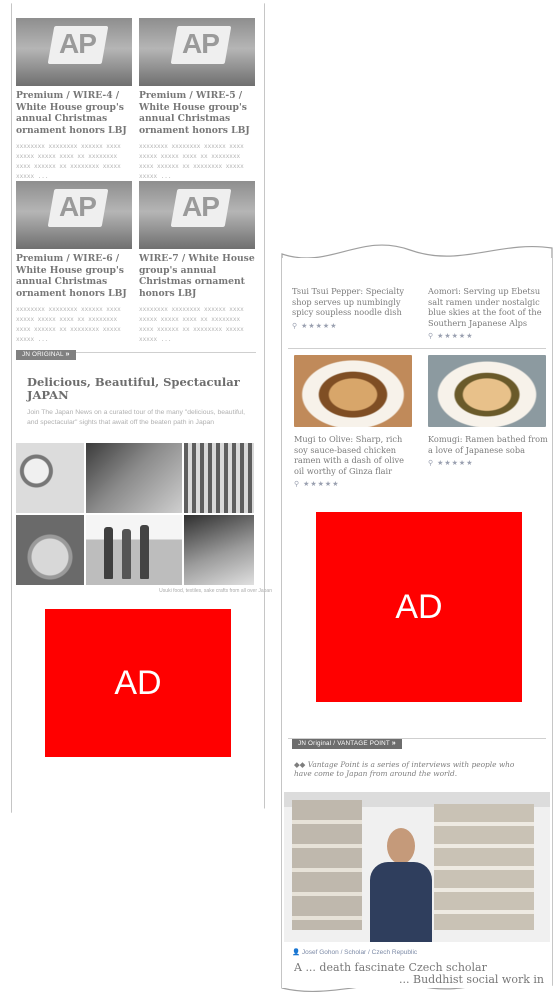  Describe the element at coordinates (401, 902) in the screenshot. I see `person-body` at that location.